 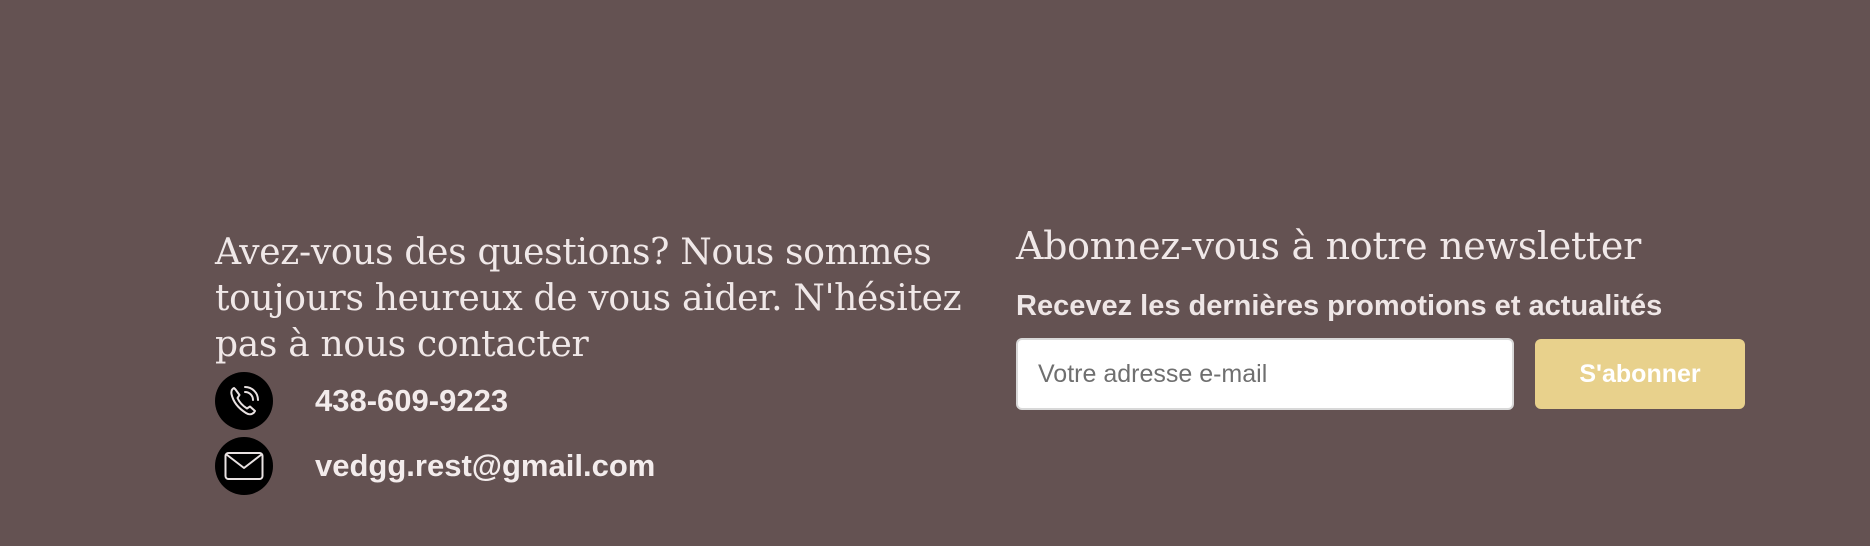 What do you see at coordinates (244, 466) in the screenshot?
I see `envelope-icon` at bounding box center [244, 466].